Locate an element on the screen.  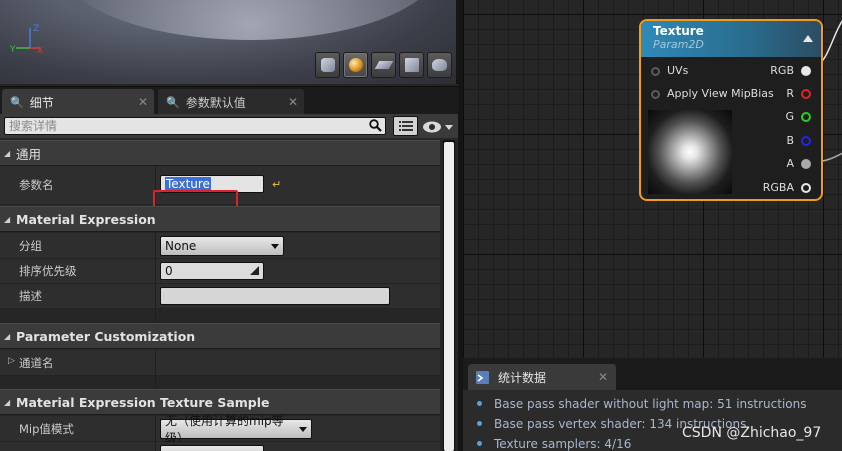
row-partial is located at coordinates (220, 446).